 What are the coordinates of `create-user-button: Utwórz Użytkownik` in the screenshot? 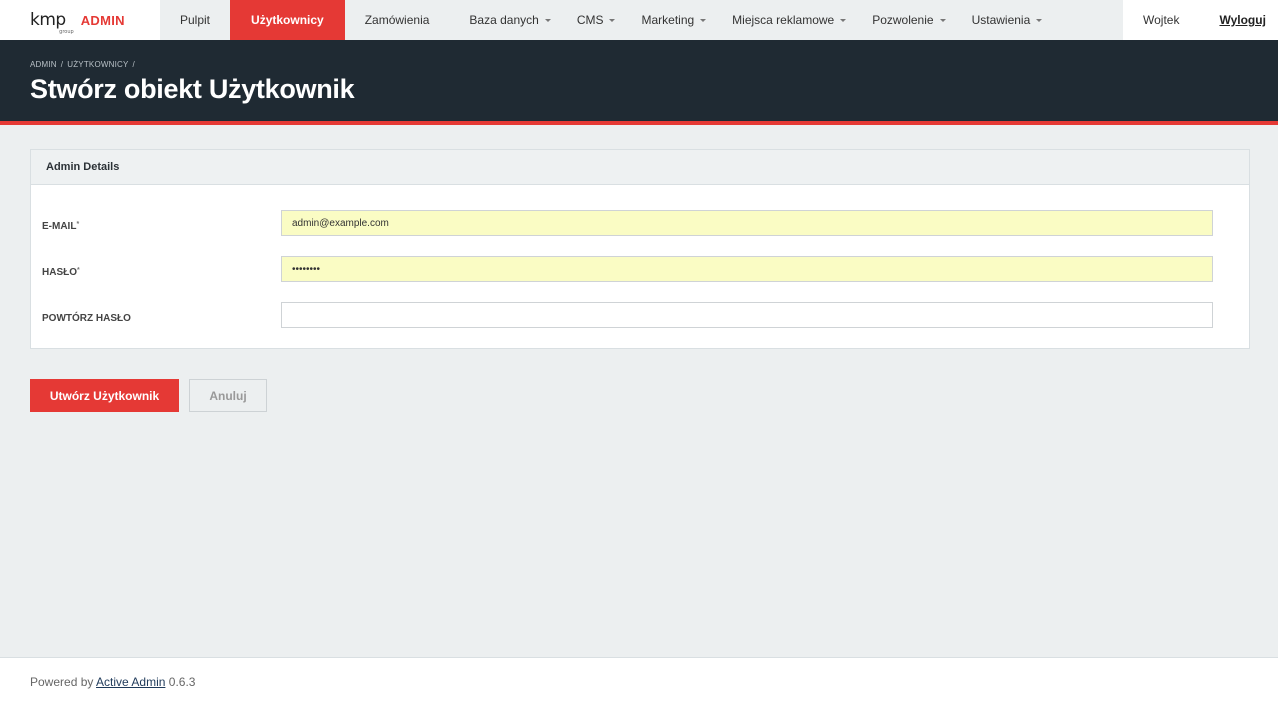 It's located at (104, 395).